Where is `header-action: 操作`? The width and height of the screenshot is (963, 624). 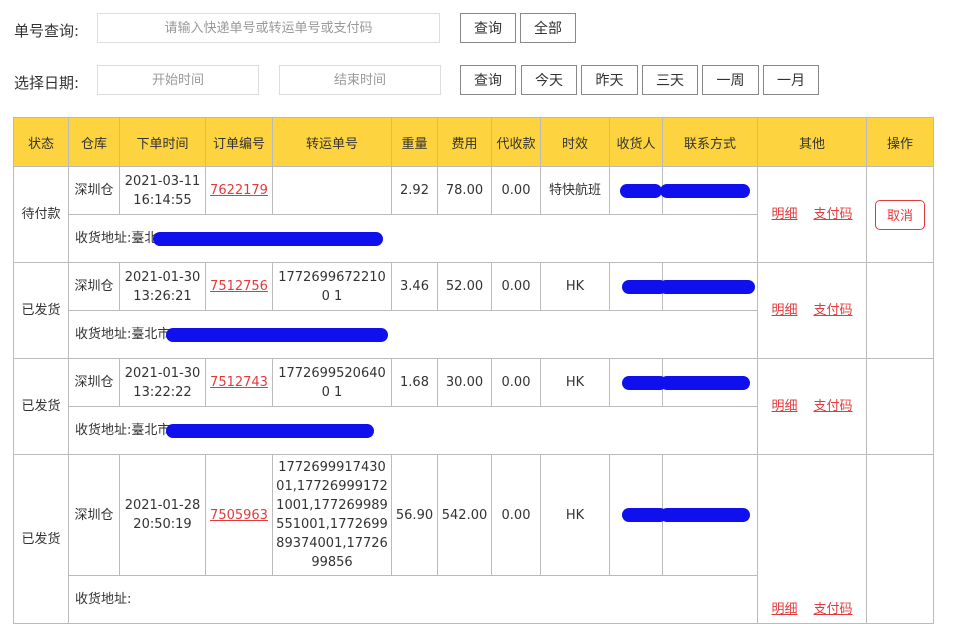 header-action: 操作 is located at coordinates (900, 142).